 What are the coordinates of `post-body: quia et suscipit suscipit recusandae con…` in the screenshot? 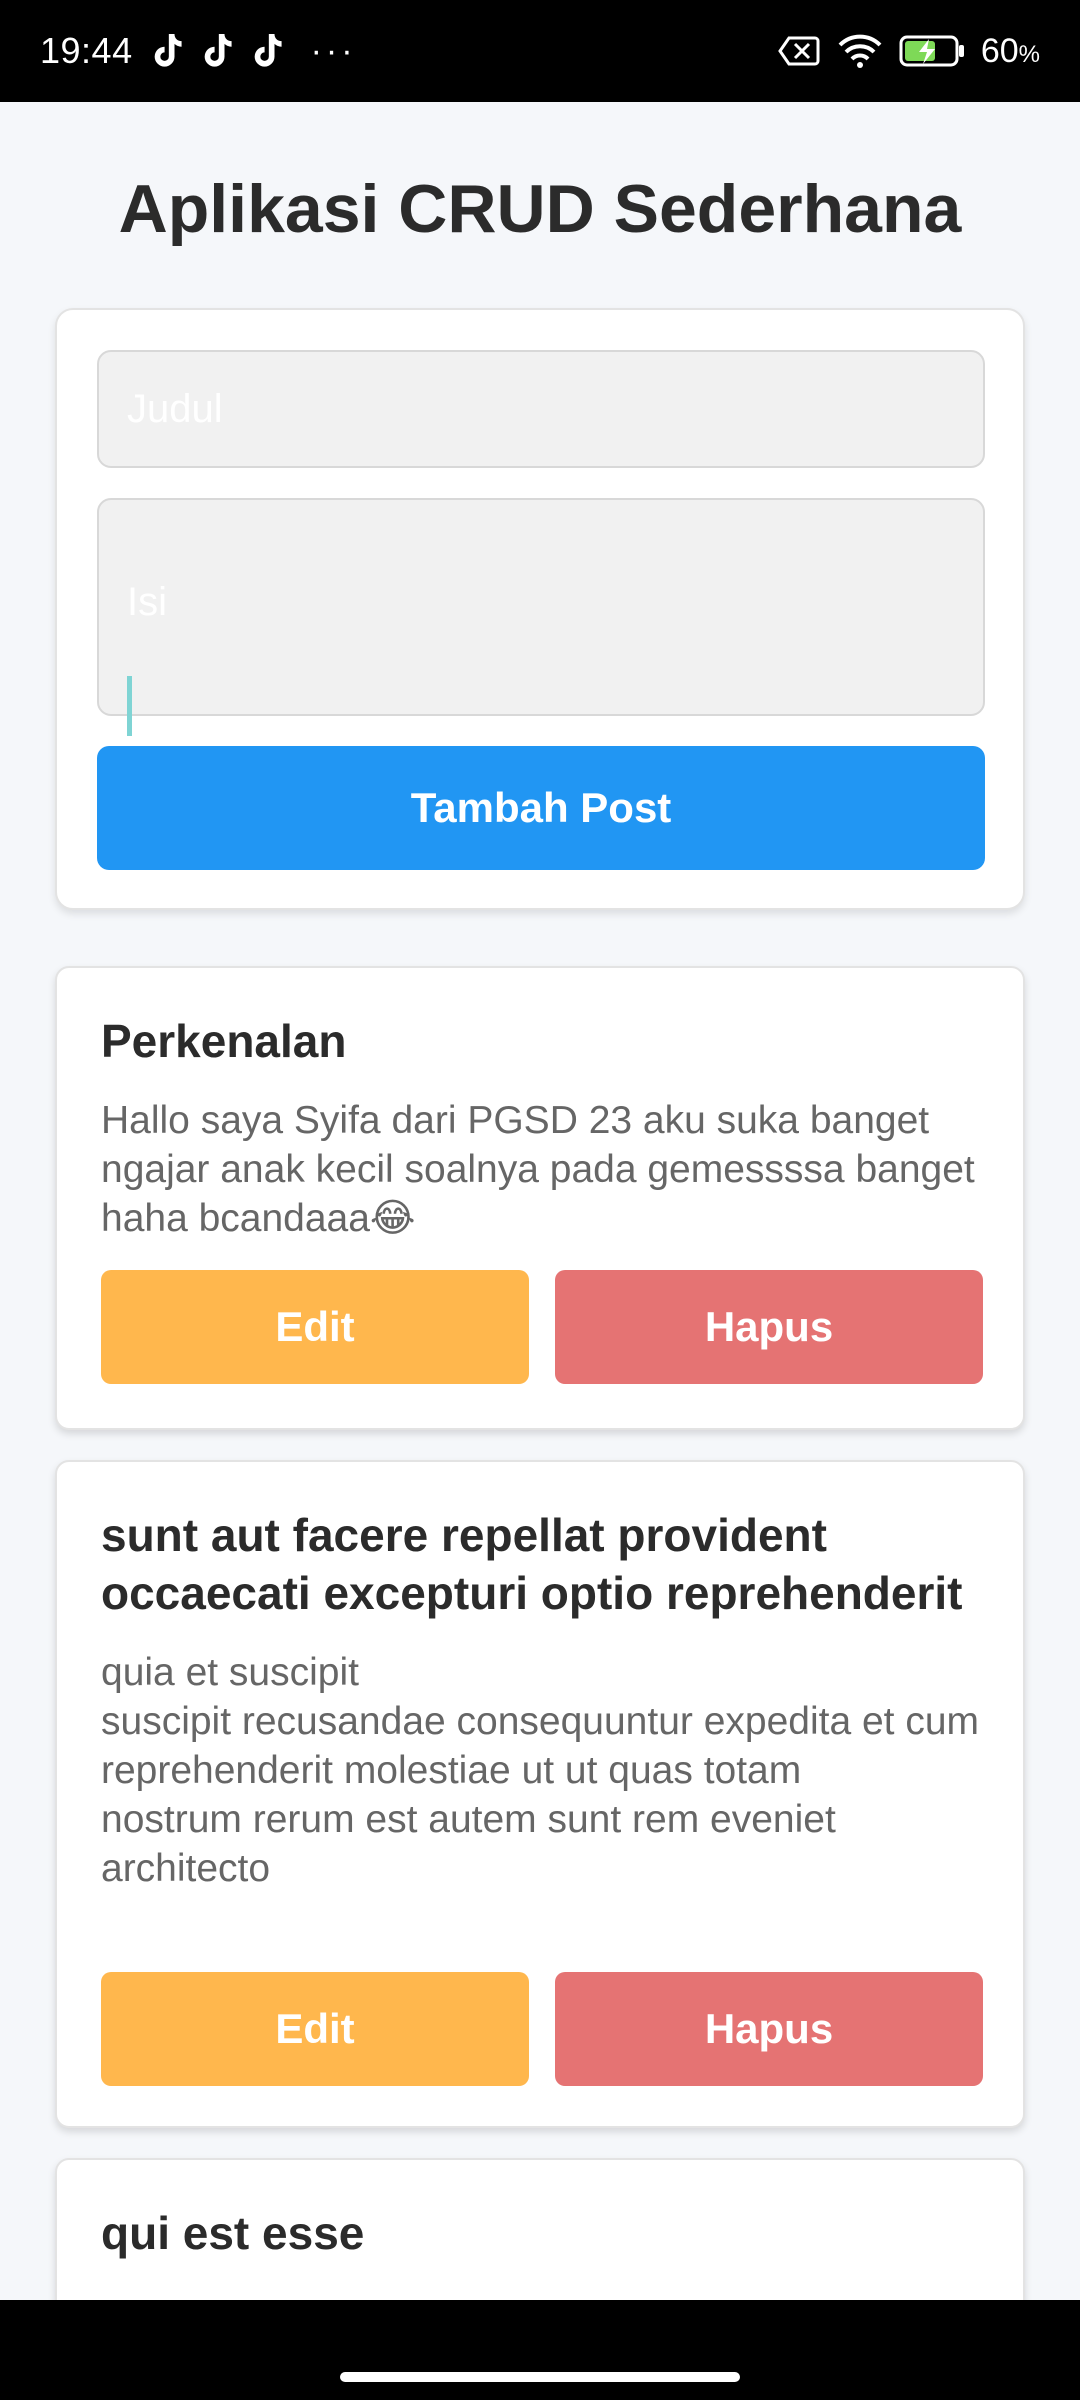 It's located at (540, 1770).